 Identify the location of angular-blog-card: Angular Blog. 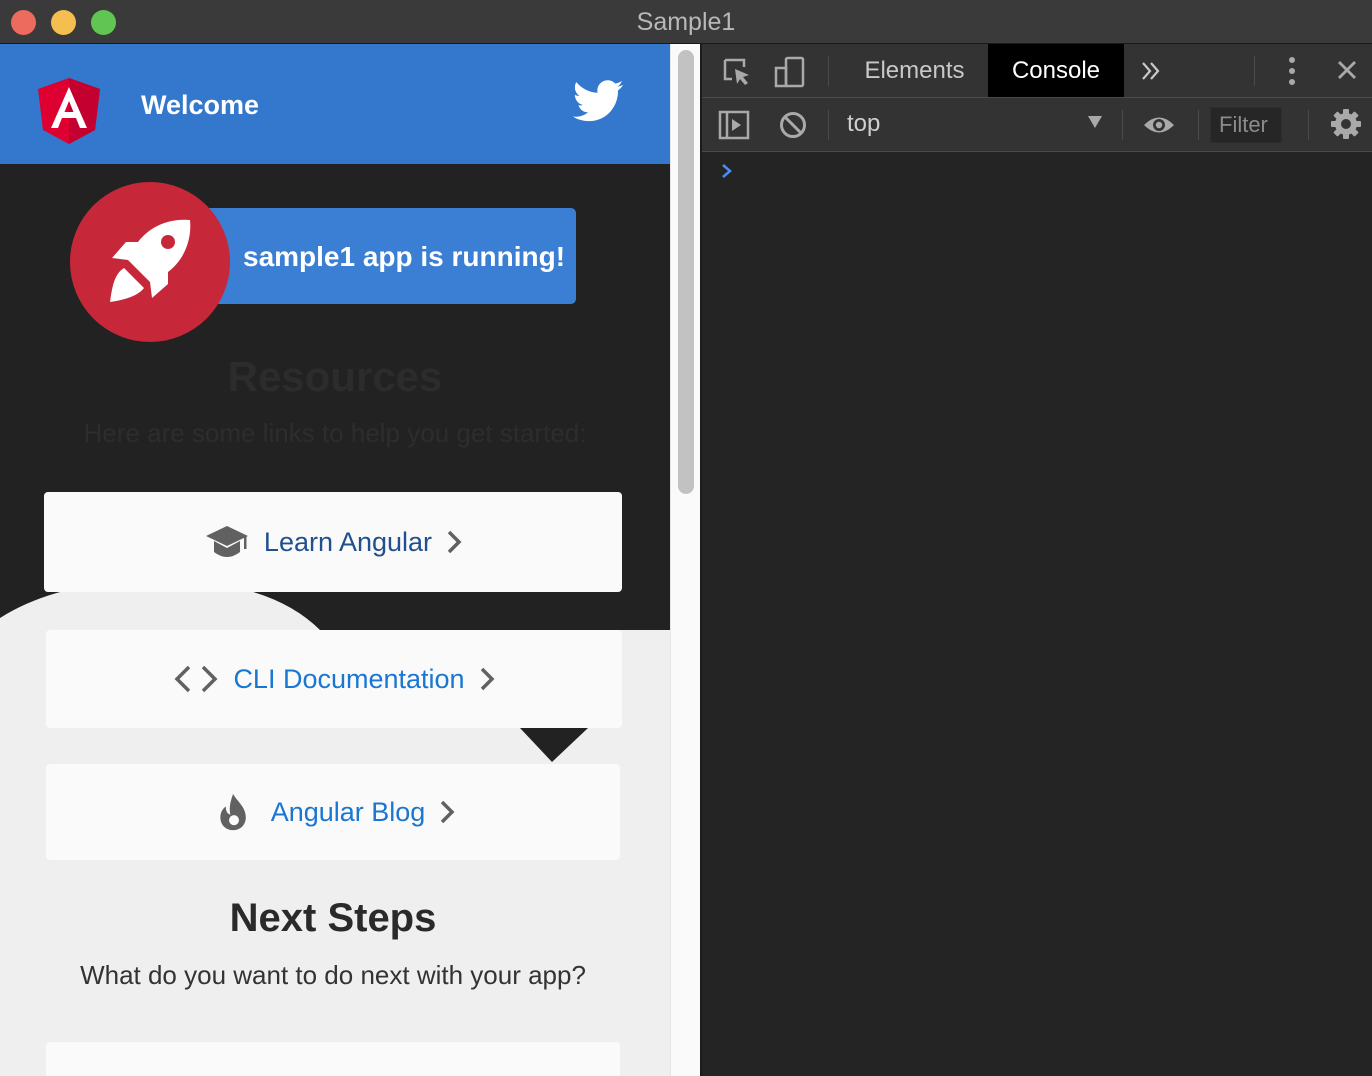
(333, 812).